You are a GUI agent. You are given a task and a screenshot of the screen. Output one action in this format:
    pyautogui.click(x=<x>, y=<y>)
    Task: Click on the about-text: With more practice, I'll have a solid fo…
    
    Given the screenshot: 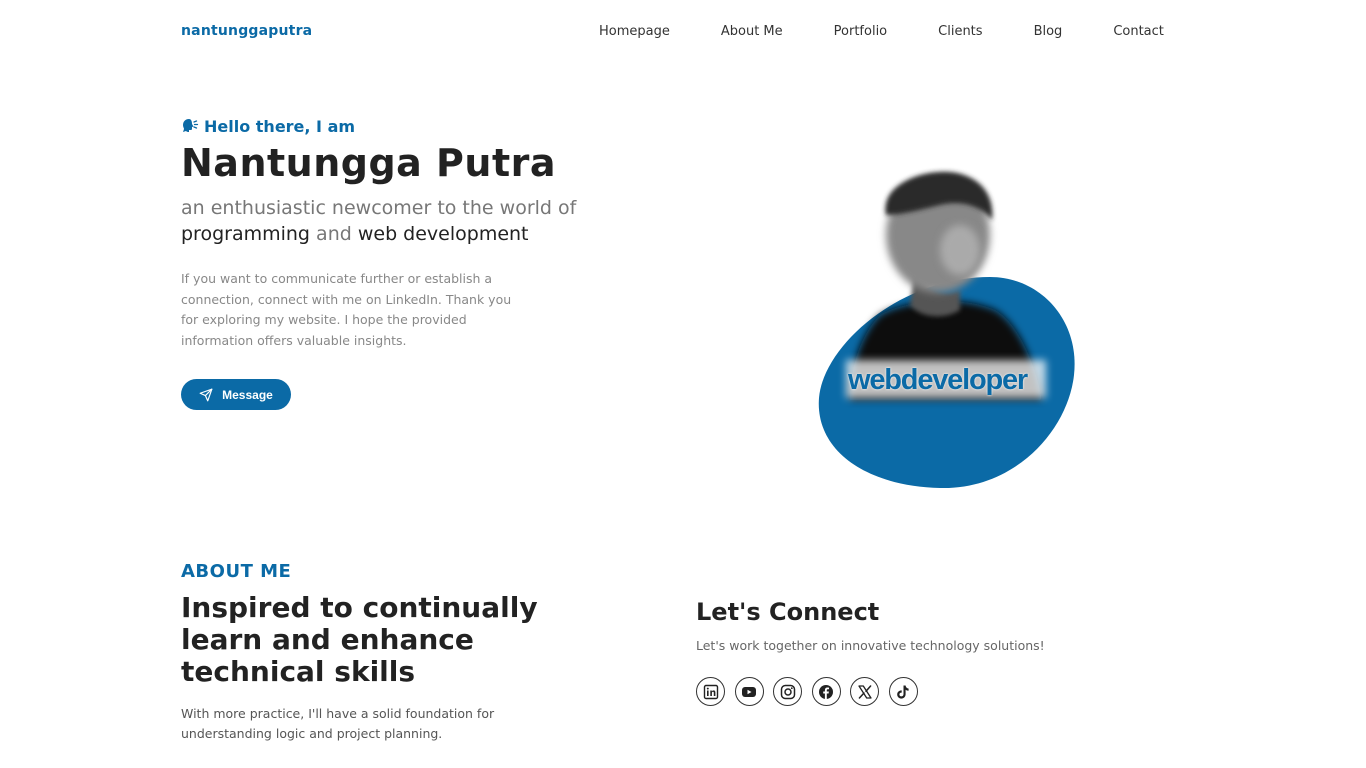 What is the action you would take?
    pyautogui.click(x=338, y=723)
    